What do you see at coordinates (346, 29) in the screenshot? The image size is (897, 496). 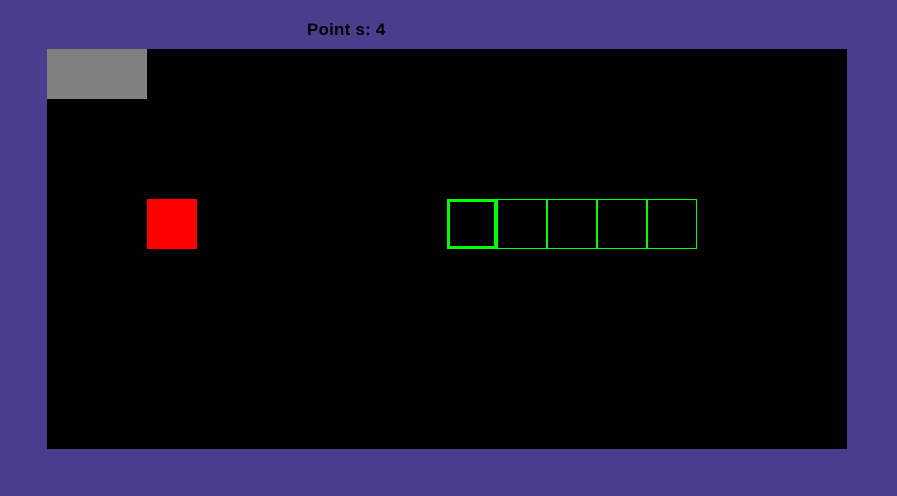 I see `score-label: Point s: 4` at bounding box center [346, 29].